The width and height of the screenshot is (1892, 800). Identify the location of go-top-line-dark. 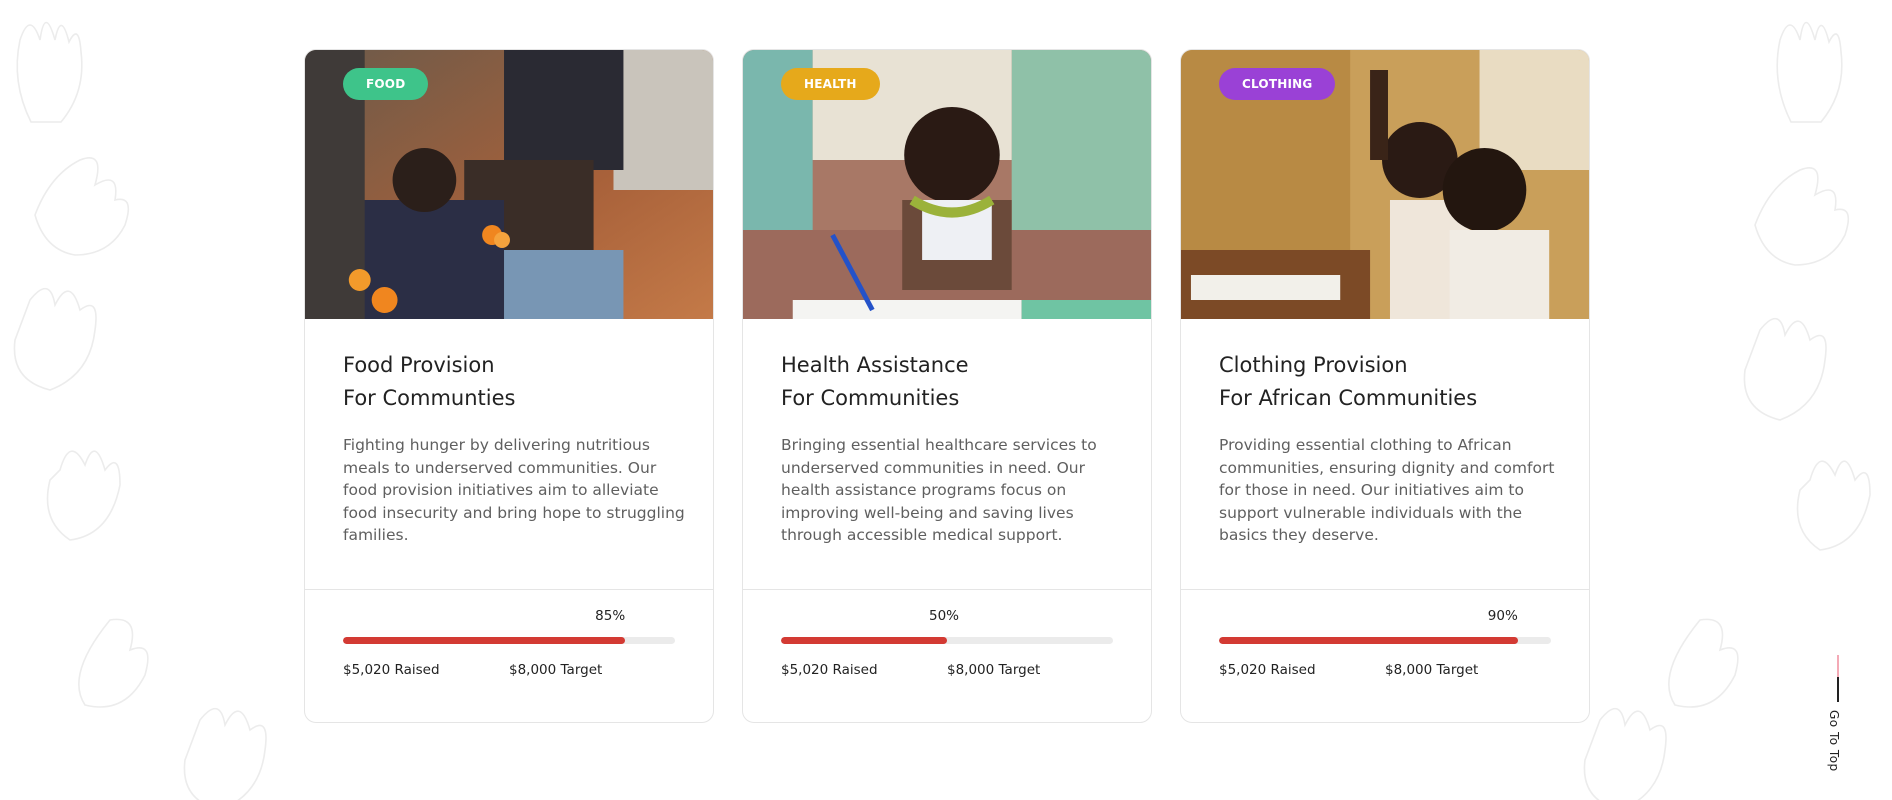
(1838, 689).